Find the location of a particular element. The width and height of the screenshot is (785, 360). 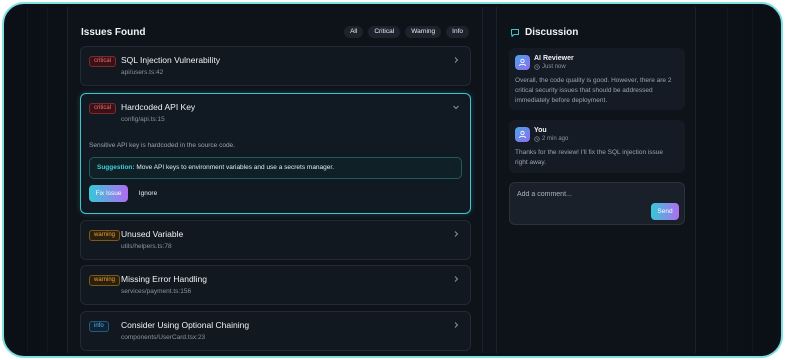

issue-path: config/api.ts:15 is located at coordinates (143, 119).